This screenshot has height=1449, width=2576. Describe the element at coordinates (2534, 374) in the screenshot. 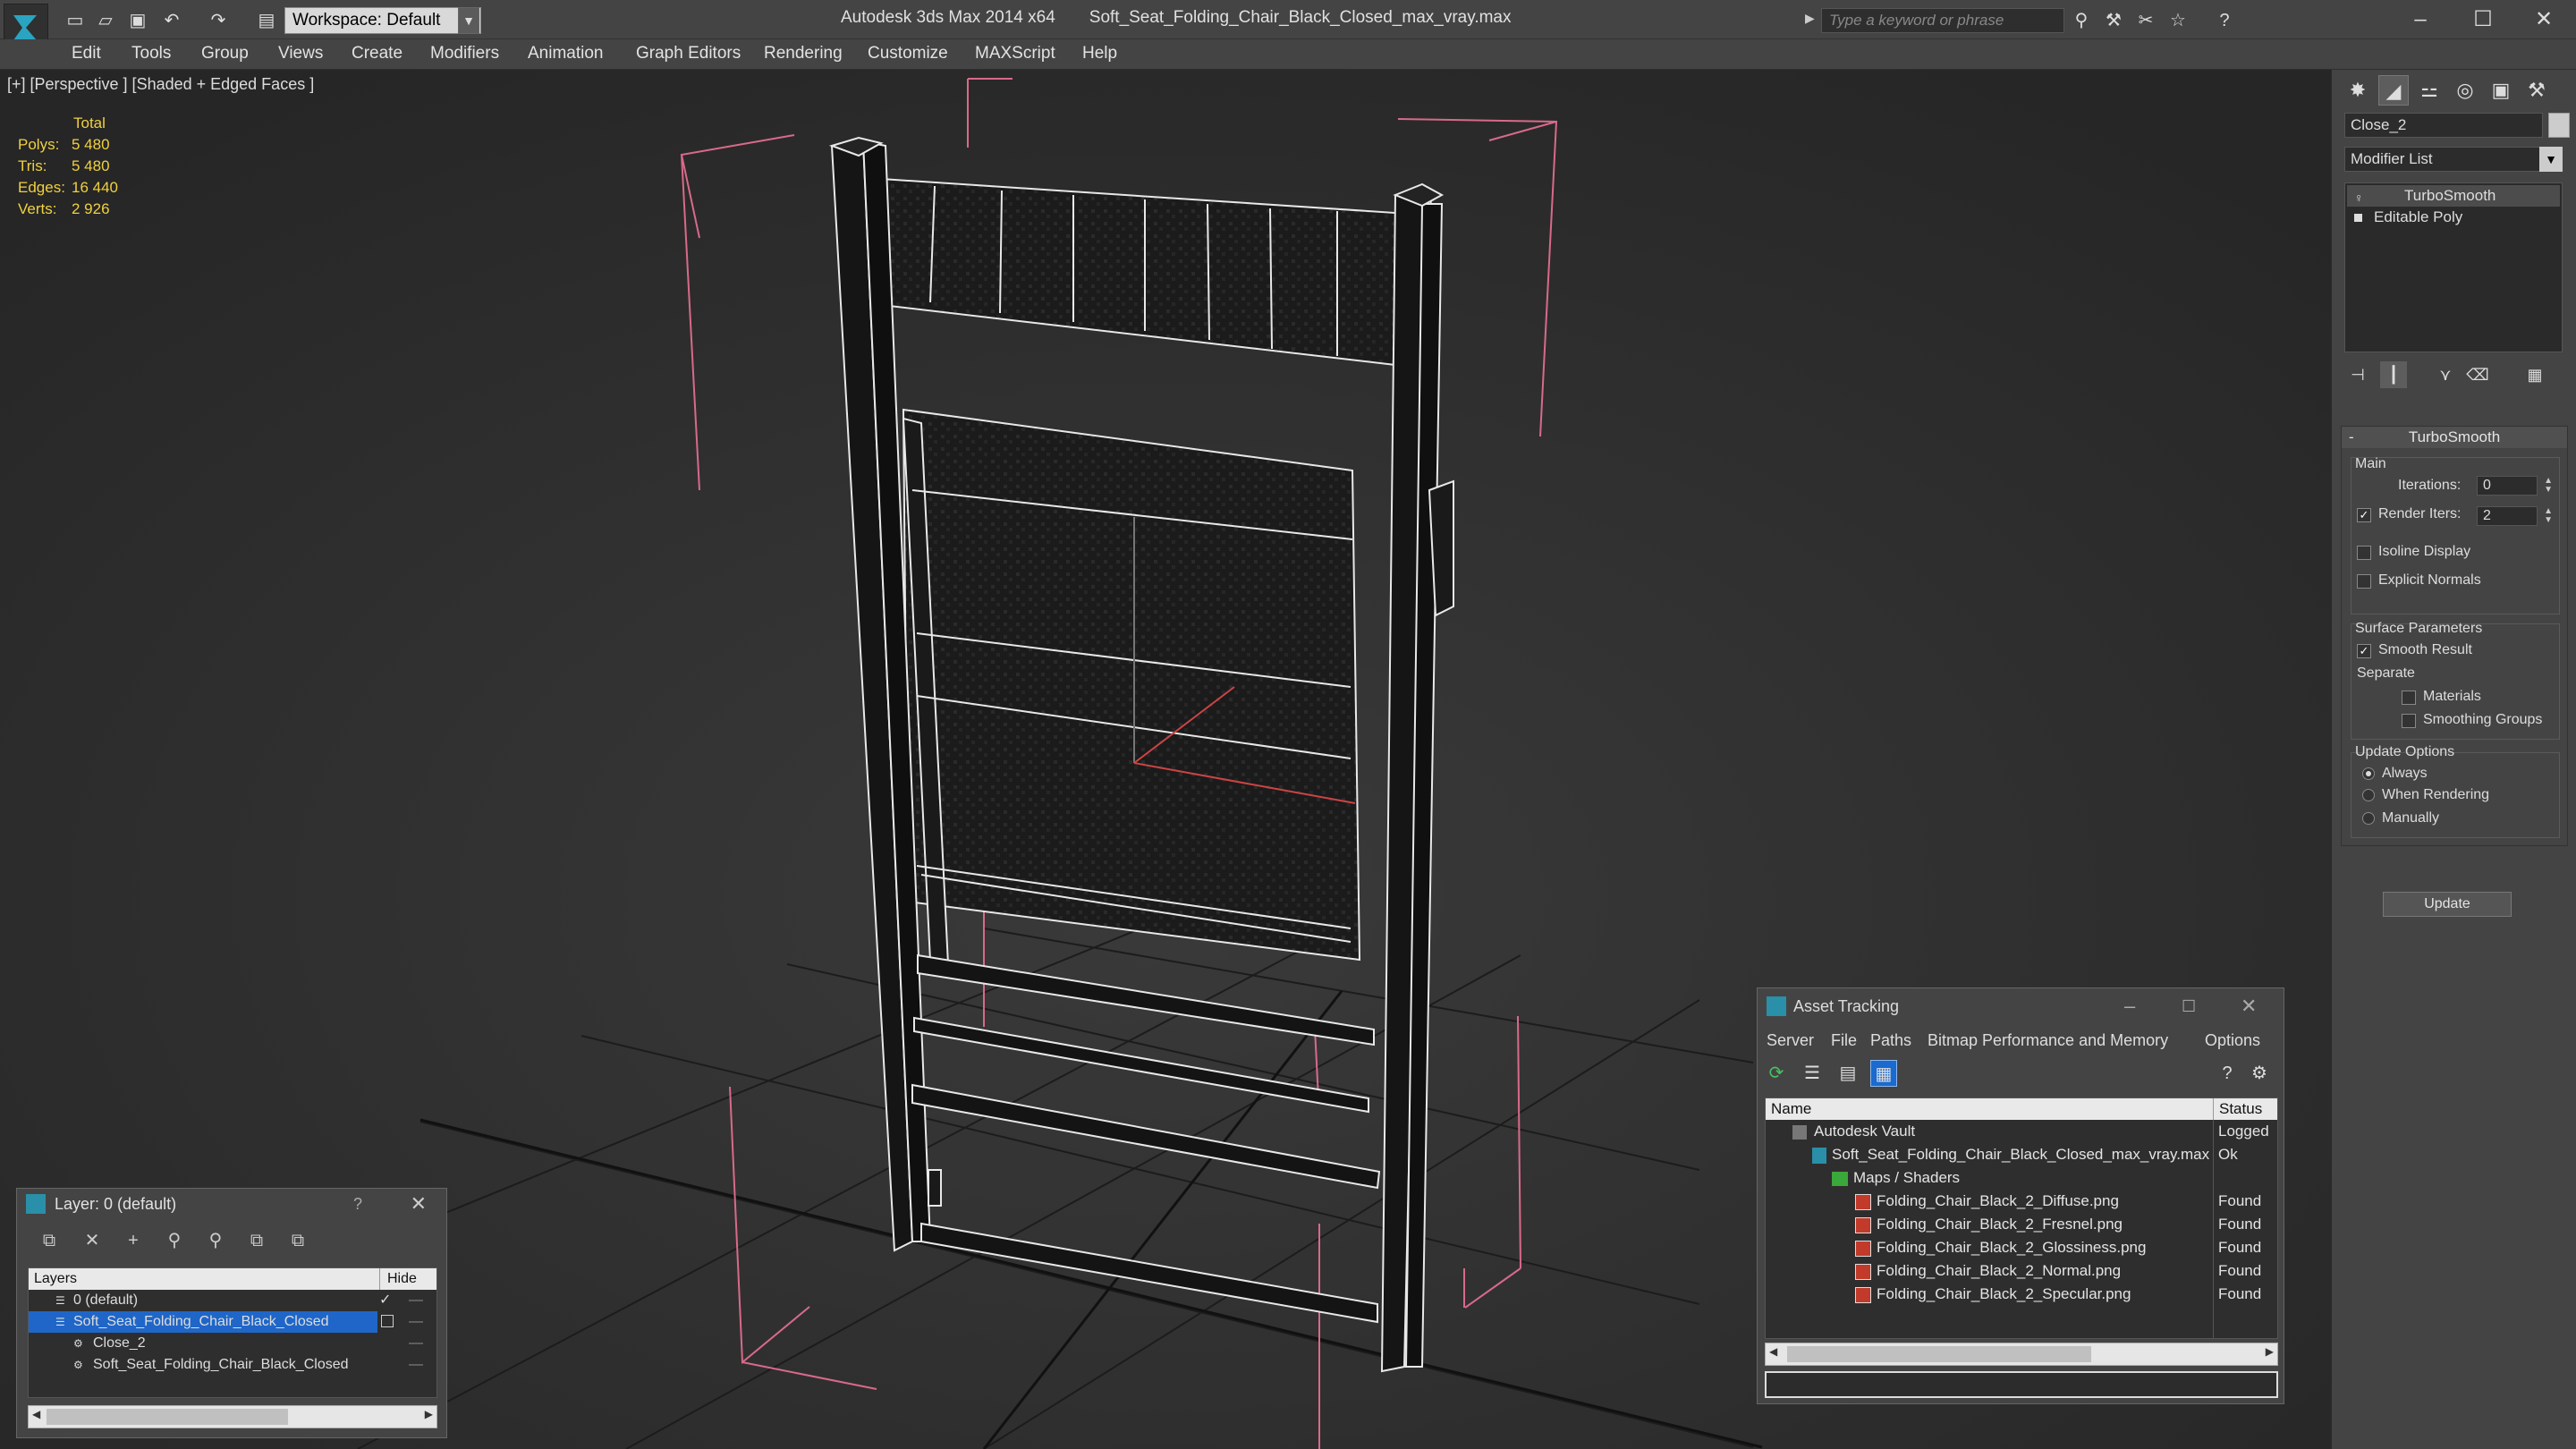

I see `configure-sets-icon: ▦` at that location.